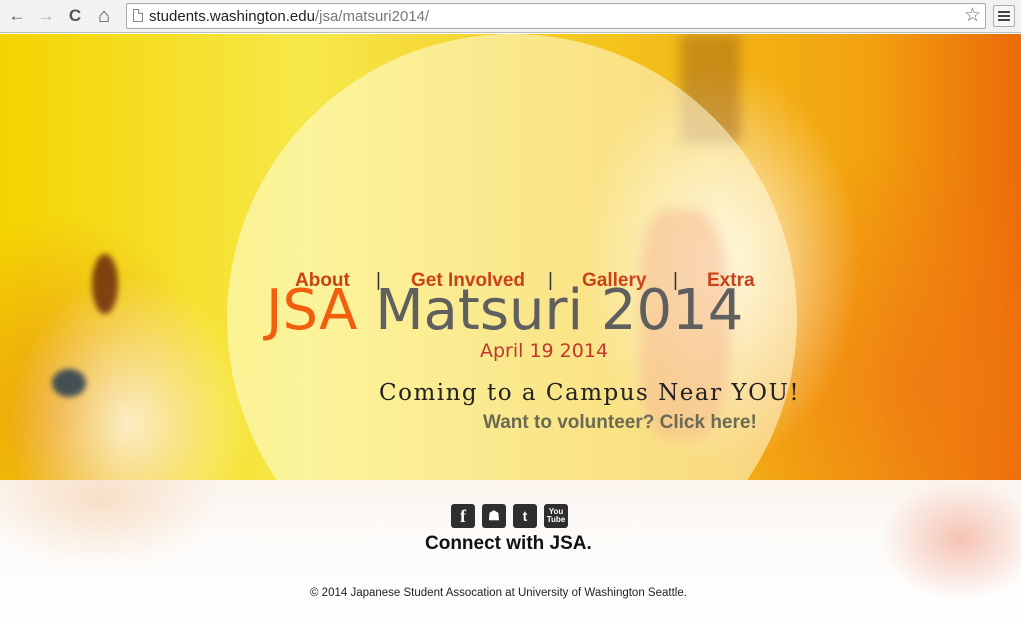 Image resolution: width=1021 pixels, height=627 pixels. Describe the element at coordinates (620, 423) in the screenshot. I see `volunteer-link: Want to volunteer? Click here!` at that location.